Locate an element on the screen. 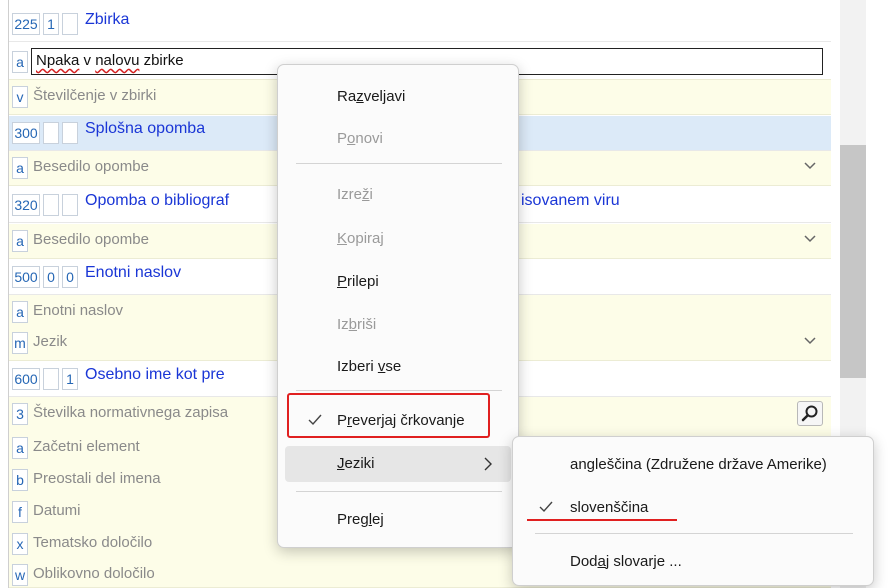  subfield-label: Začetni element is located at coordinates (86, 446).